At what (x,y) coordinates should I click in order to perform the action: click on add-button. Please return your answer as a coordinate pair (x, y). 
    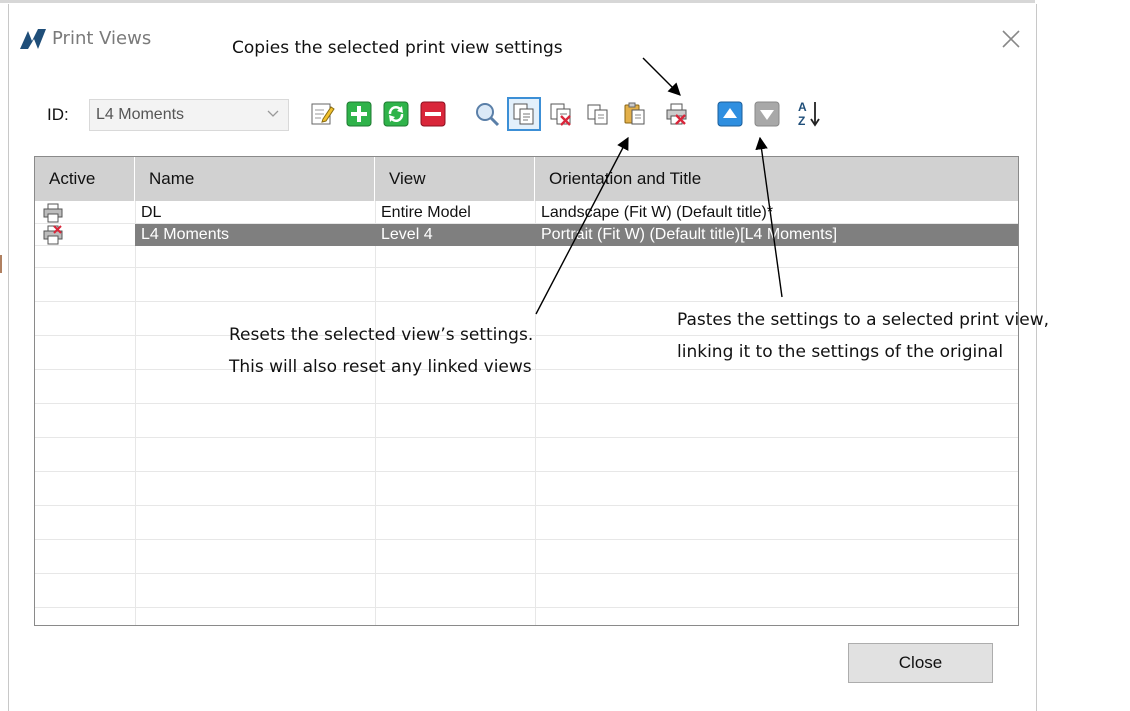
    Looking at the image, I should click on (359, 114).